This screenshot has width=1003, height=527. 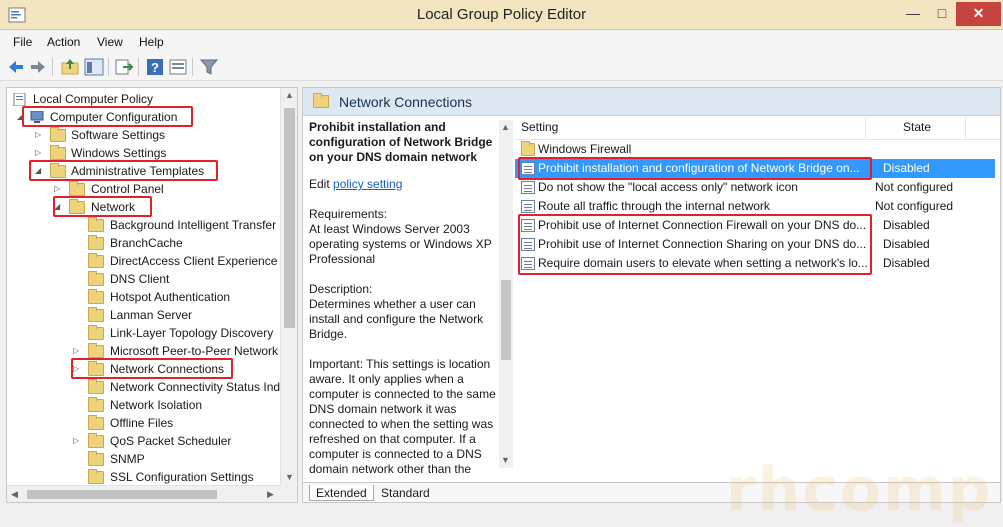 I want to click on tree-item-link-layer-topology-discovery: Link-Layer Topology Discovery, so click(x=183, y=333).